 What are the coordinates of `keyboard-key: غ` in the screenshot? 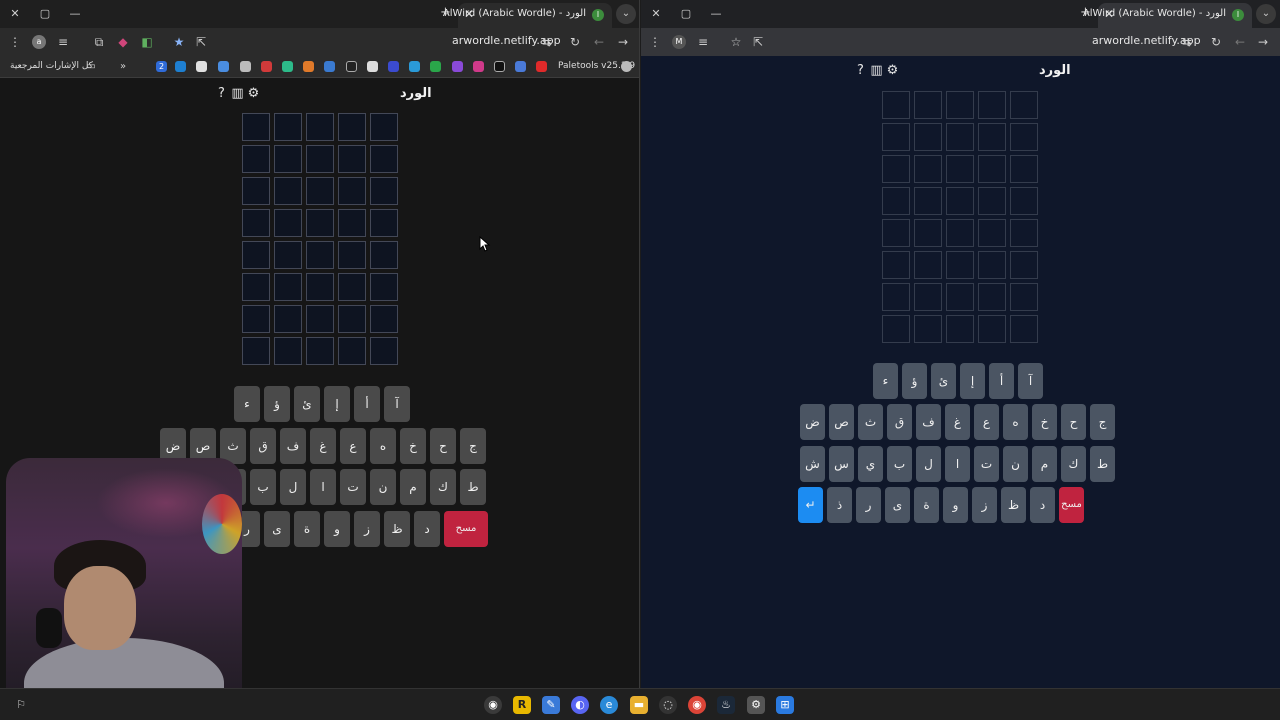 It's located at (323, 446).